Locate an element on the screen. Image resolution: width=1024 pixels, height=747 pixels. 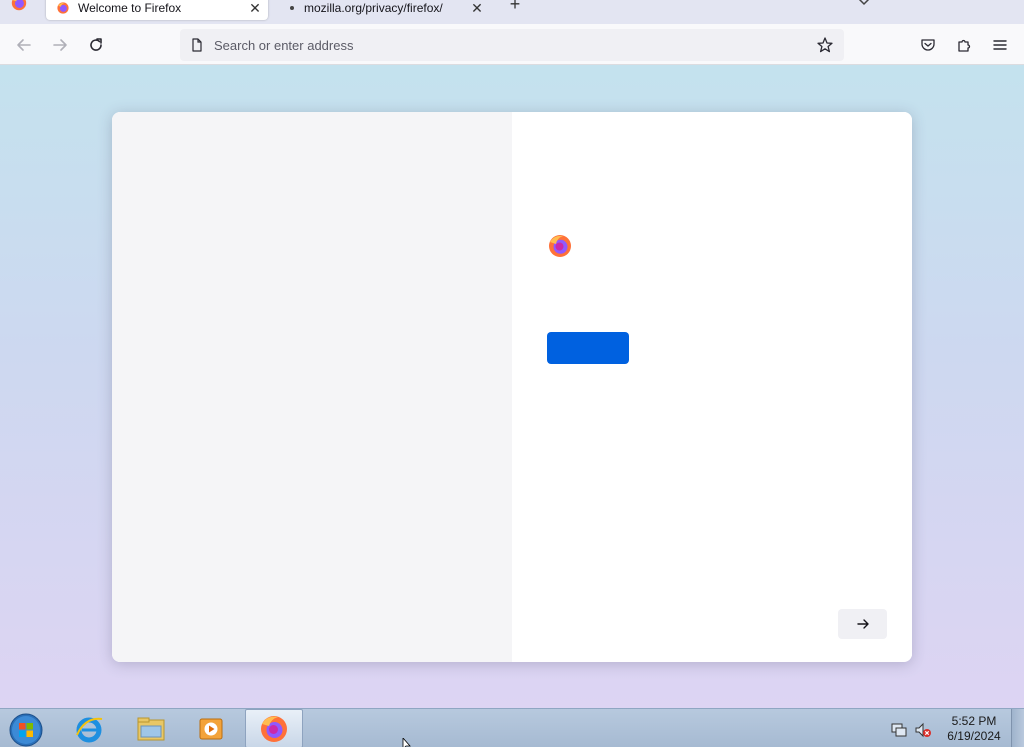
app-menu-button is located at coordinates (1000, 45).